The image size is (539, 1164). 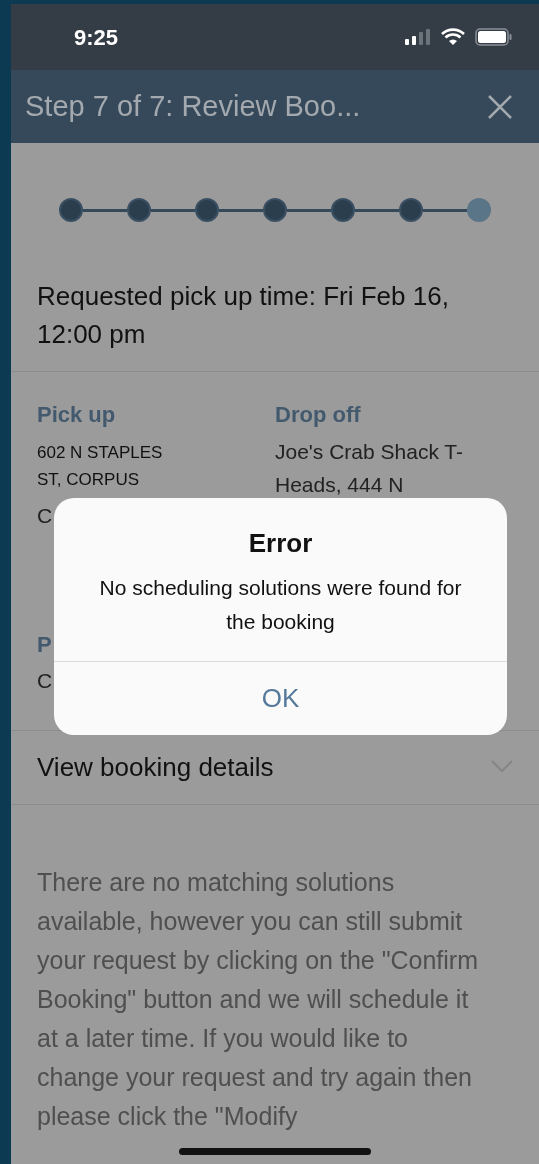 What do you see at coordinates (77, 415) in the screenshot?
I see `pickup-label: Pick up` at bounding box center [77, 415].